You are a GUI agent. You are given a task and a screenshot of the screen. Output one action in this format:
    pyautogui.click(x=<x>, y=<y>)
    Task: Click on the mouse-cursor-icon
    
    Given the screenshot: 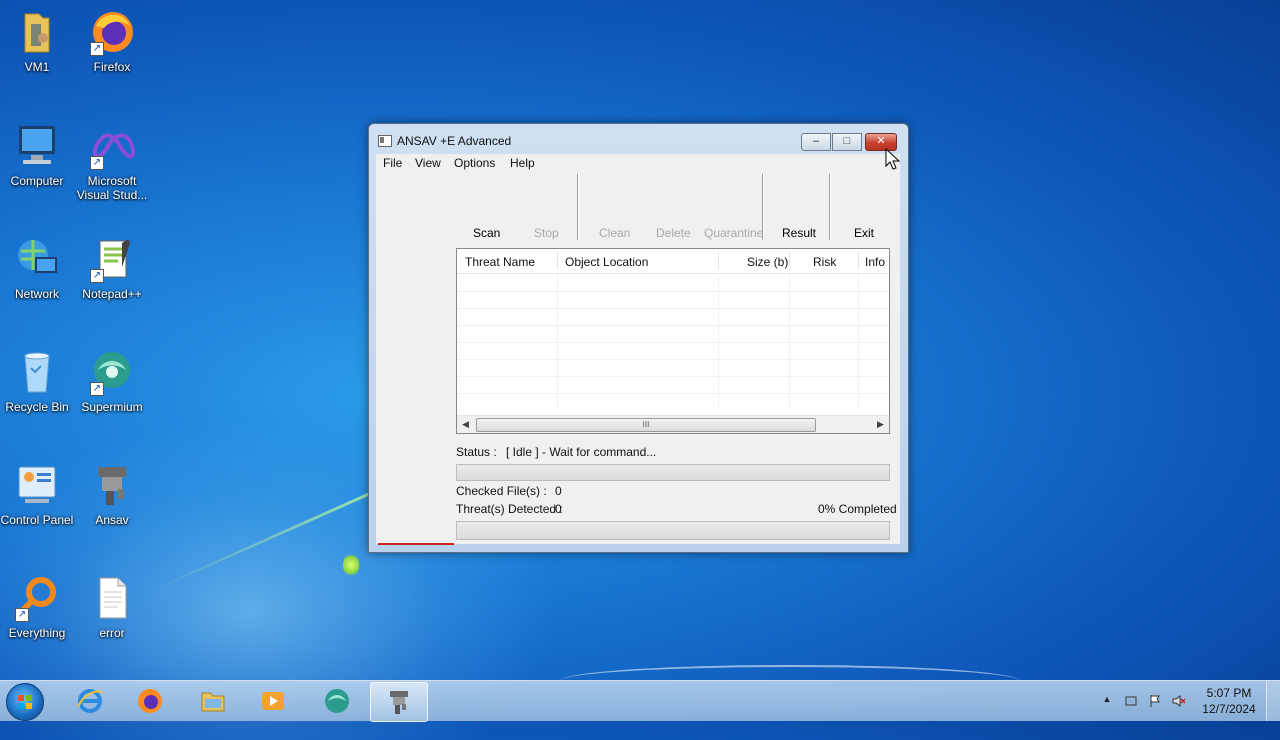 What is the action you would take?
    pyautogui.click(x=893, y=159)
    